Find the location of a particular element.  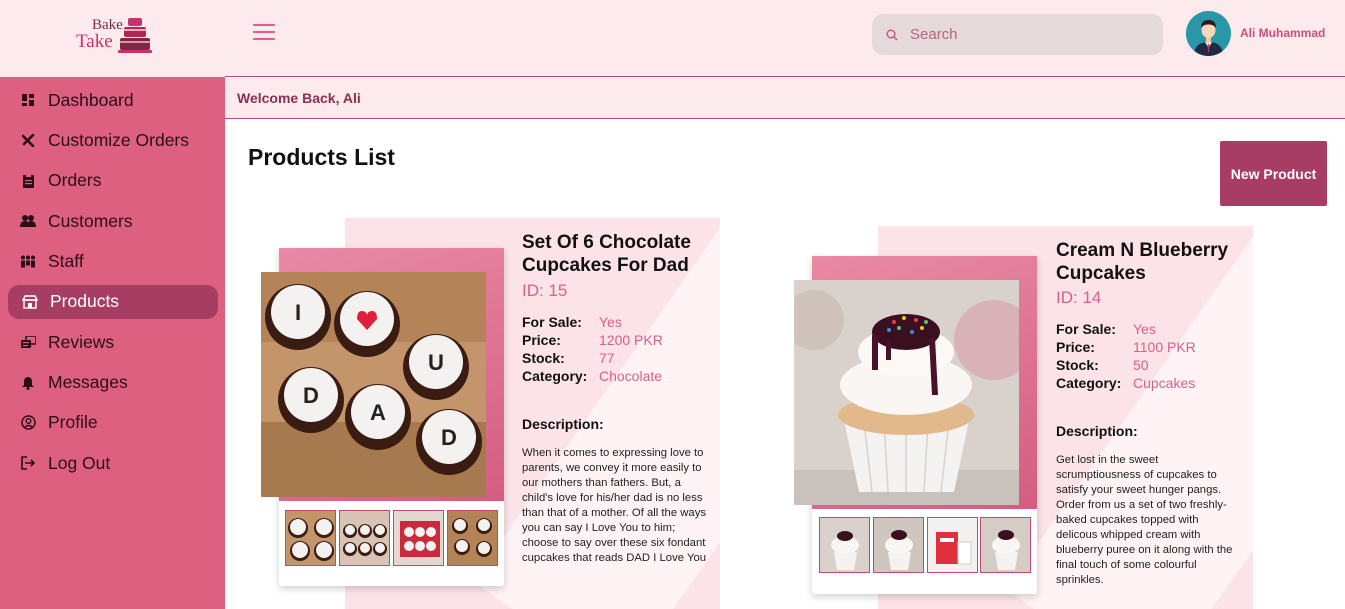

sidebar-item-orders: Orders is located at coordinates (112, 181).